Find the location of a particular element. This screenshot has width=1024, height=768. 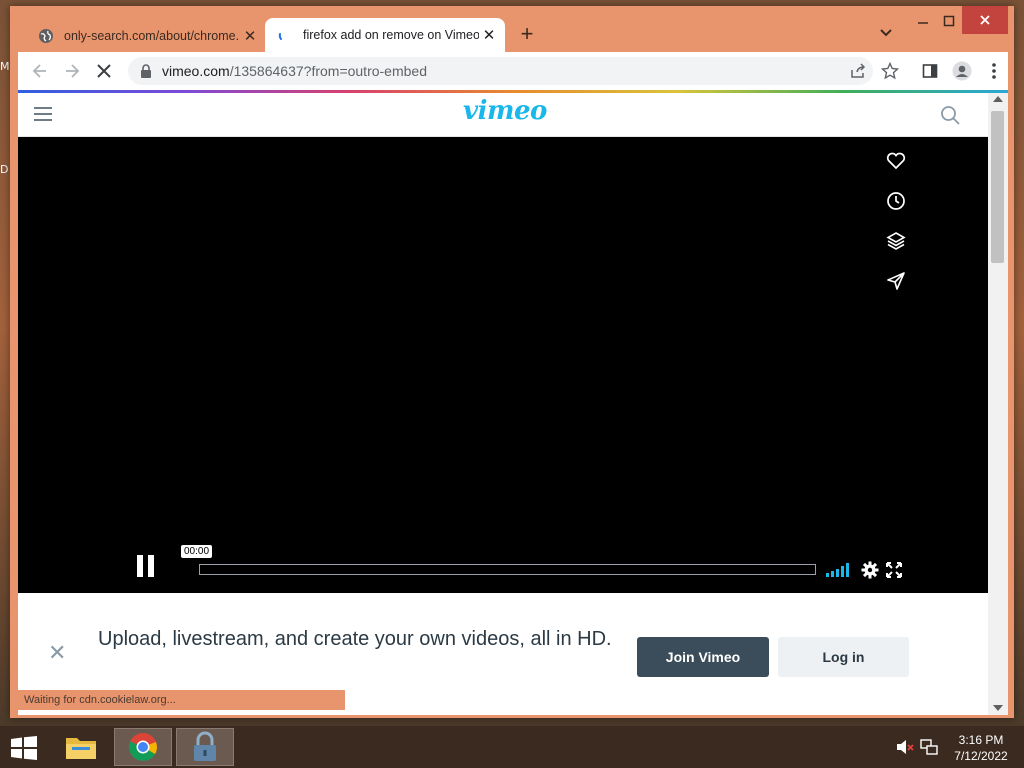

globe-icon is located at coordinates (46, 35).